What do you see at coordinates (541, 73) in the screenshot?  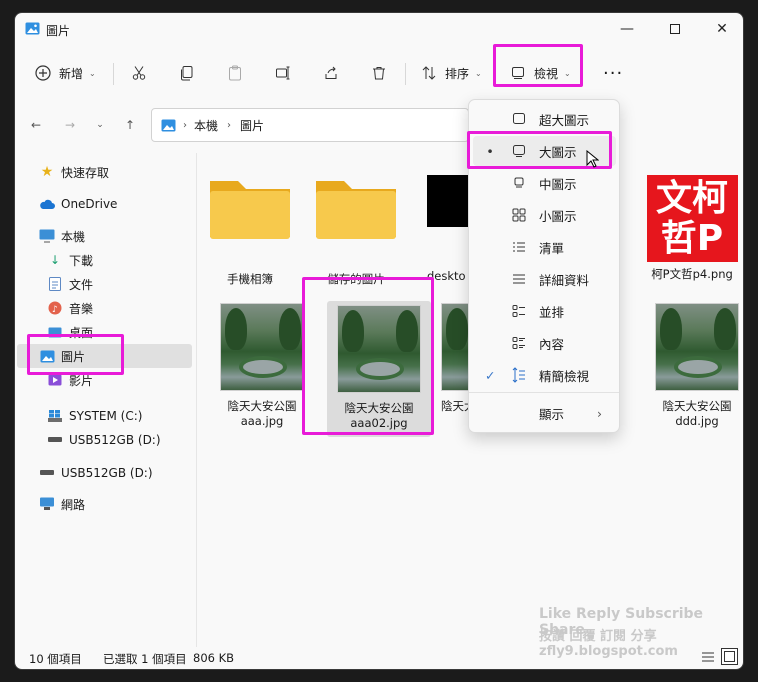 I see `view-button: 檢視 ⌄` at bounding box center [541, 73].